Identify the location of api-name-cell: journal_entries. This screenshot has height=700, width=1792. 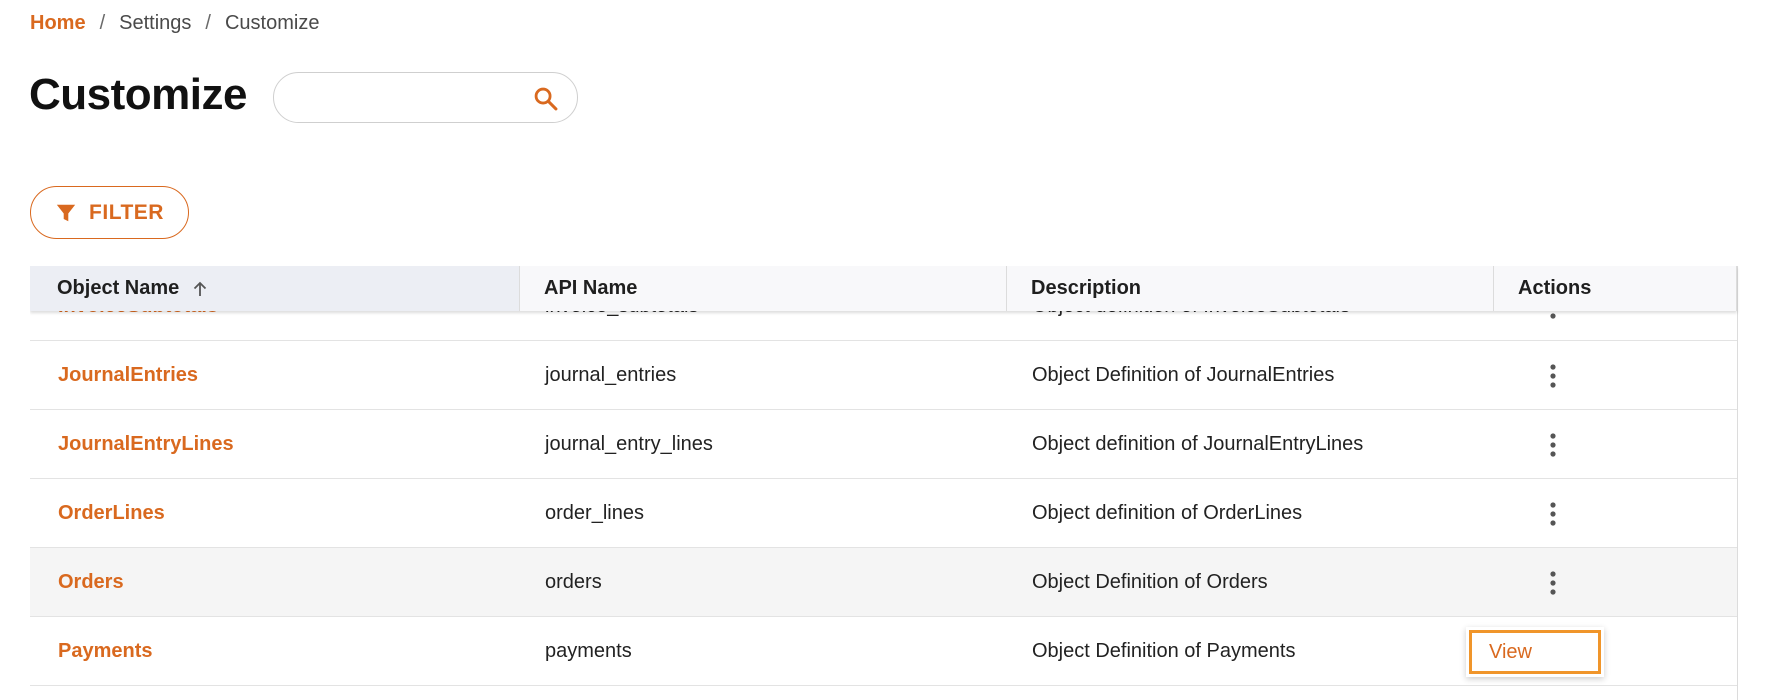
(611, 375).